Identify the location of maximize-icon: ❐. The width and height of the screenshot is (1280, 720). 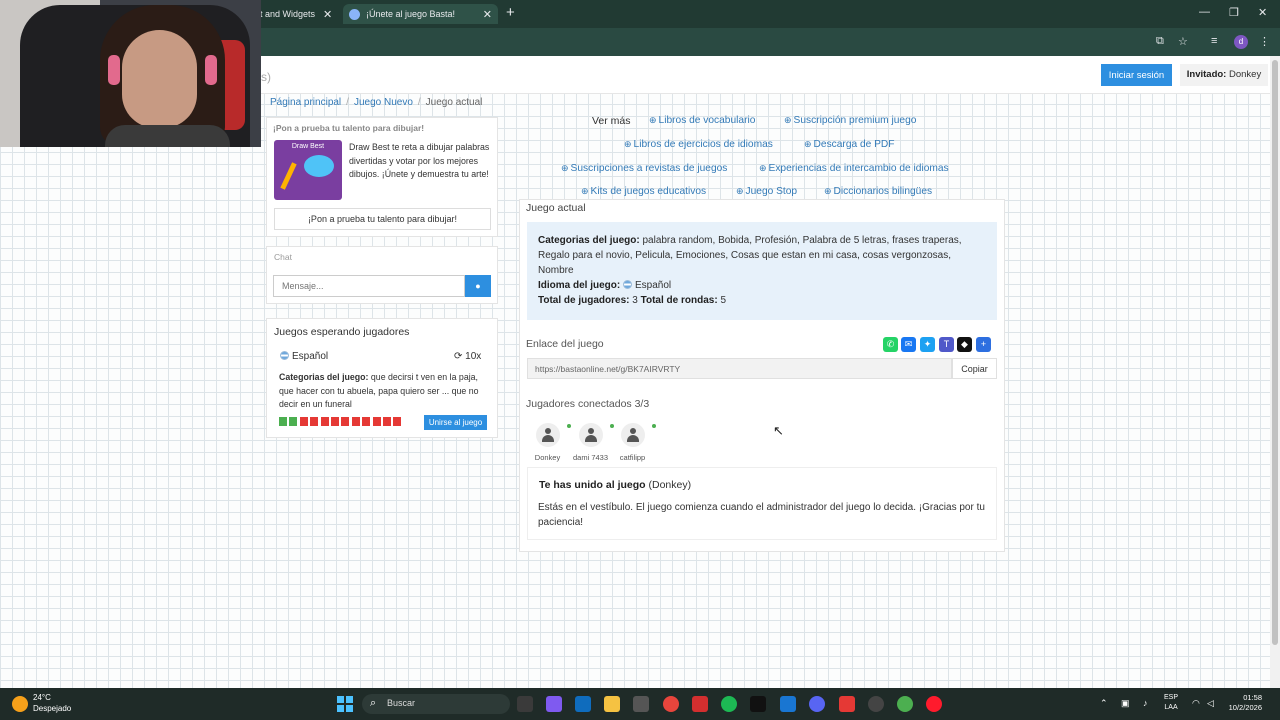
(1234, 12).